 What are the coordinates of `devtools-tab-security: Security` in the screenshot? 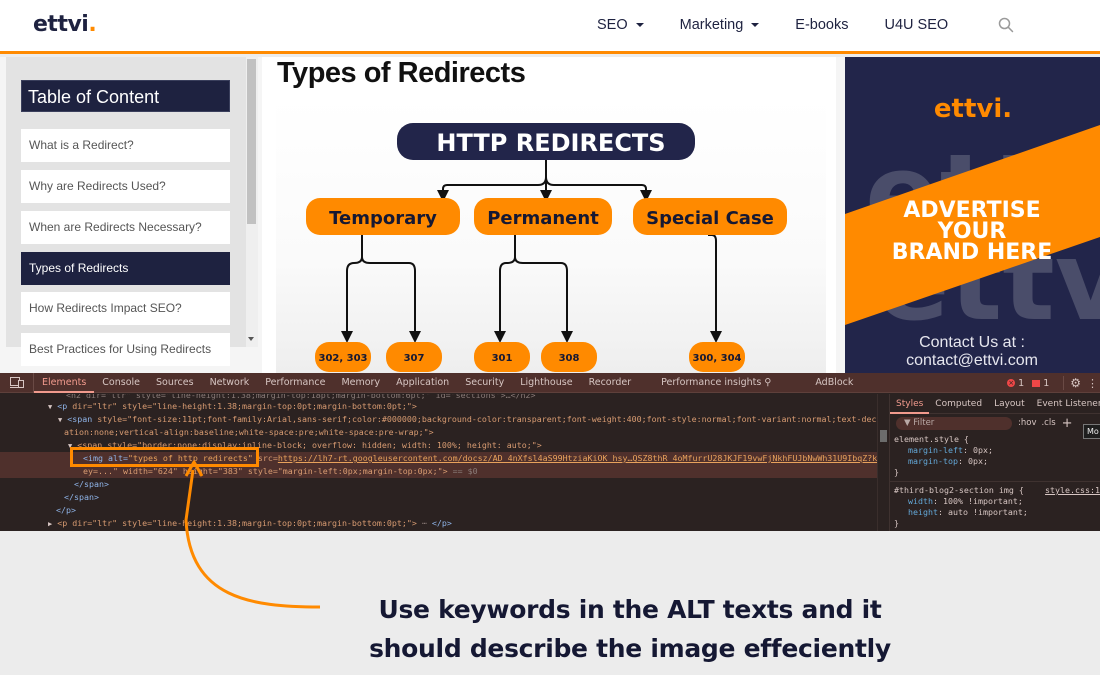 It's located at (484, 383).